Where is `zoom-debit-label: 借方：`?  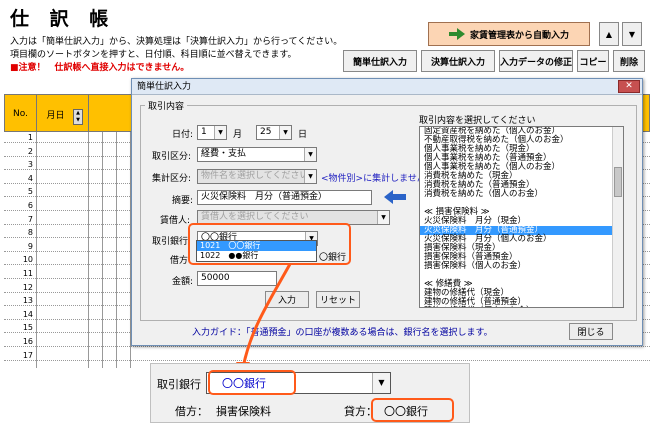 zoom-debit-label: 借方： is located at coordinates (191, 411).